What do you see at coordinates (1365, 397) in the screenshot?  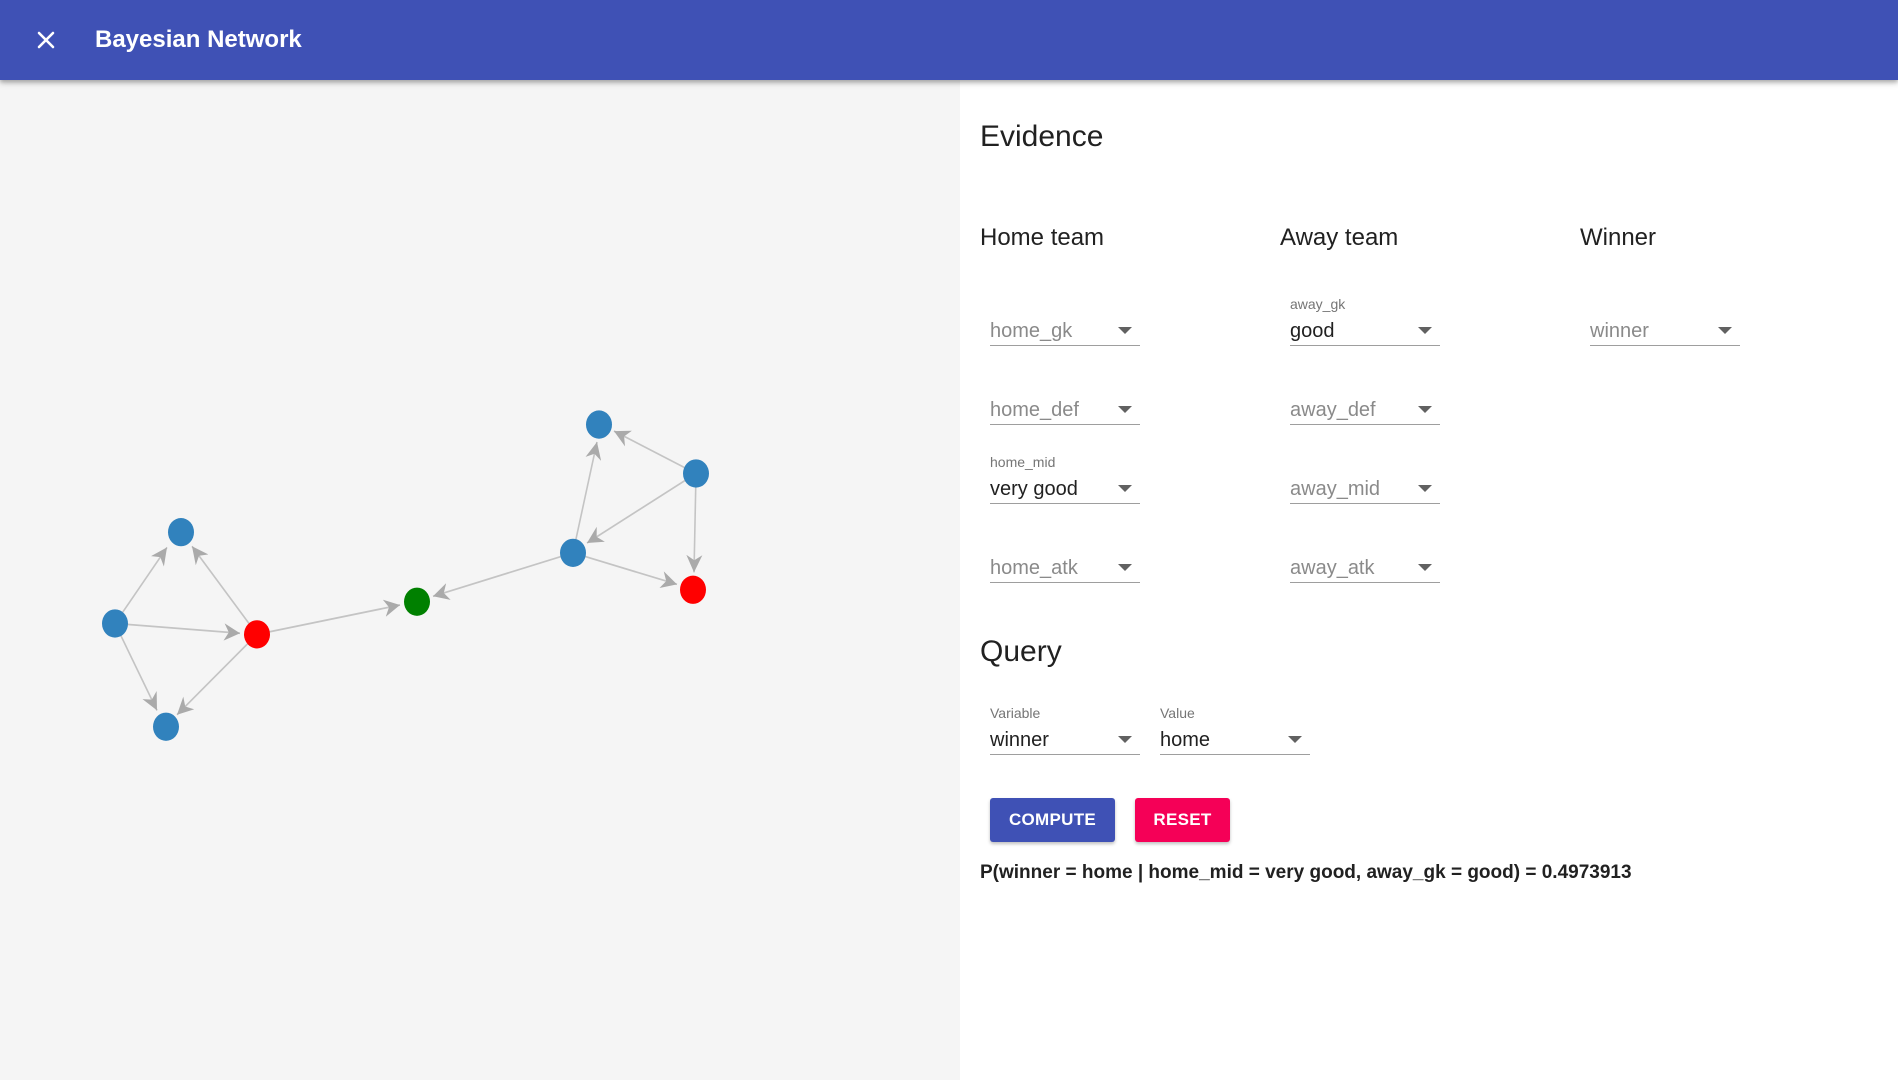 I see `away-def-select: away_def` at bounding box center [1365, 397].